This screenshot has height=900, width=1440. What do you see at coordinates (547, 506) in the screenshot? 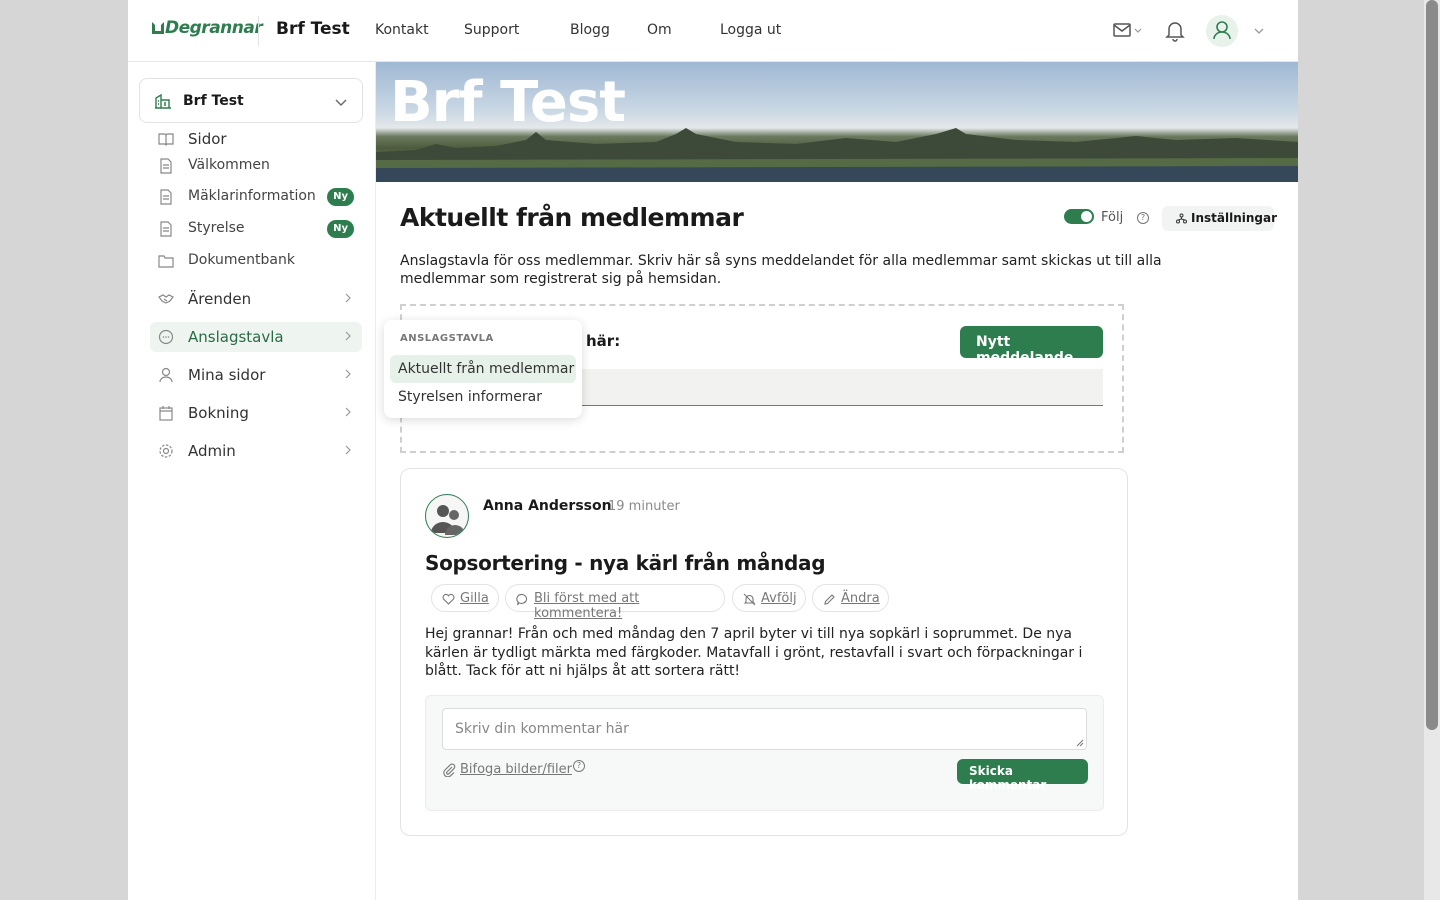
I see `post-author: Anna Andersson` at bounding box center [547, 506].